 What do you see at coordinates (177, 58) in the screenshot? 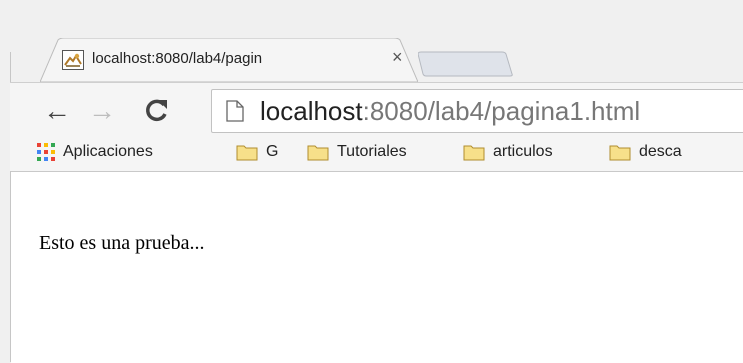
I see `tab-title: localhost:8080/lab4/pagin` at bounding box center [177, 58].